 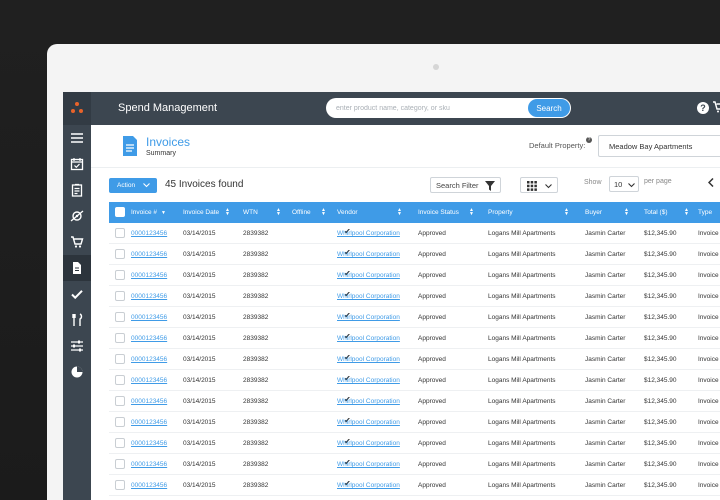 I want to click on page-size-value: 10, so click(x=618, y=184).